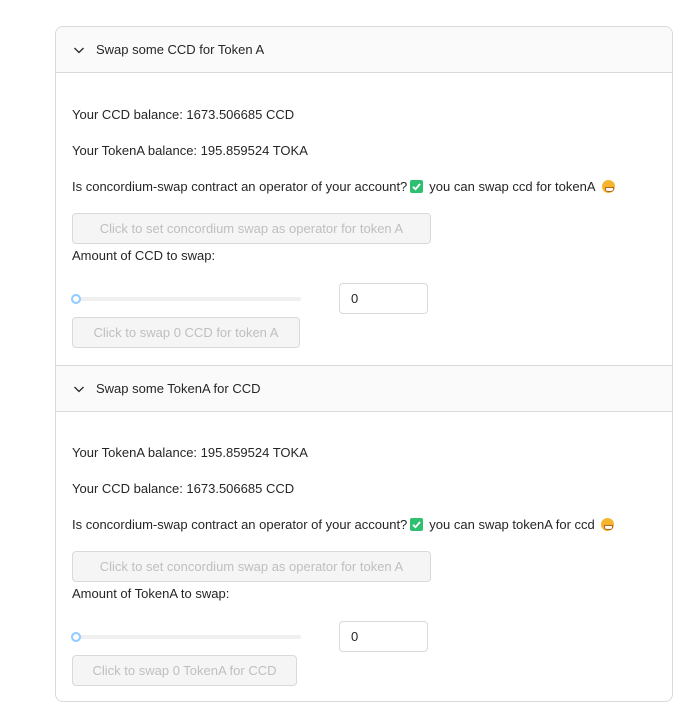  Describe the element at coordinates (151, 593) in the screenshot. I see `amount-label: Amount of TokenA to swap:` at that location.